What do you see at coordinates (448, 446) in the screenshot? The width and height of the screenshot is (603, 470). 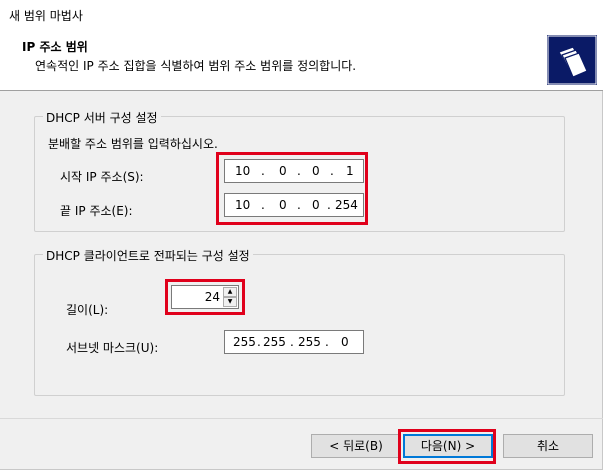 I see `next-button: 다음(N) >` at bounding box center [448, 446].